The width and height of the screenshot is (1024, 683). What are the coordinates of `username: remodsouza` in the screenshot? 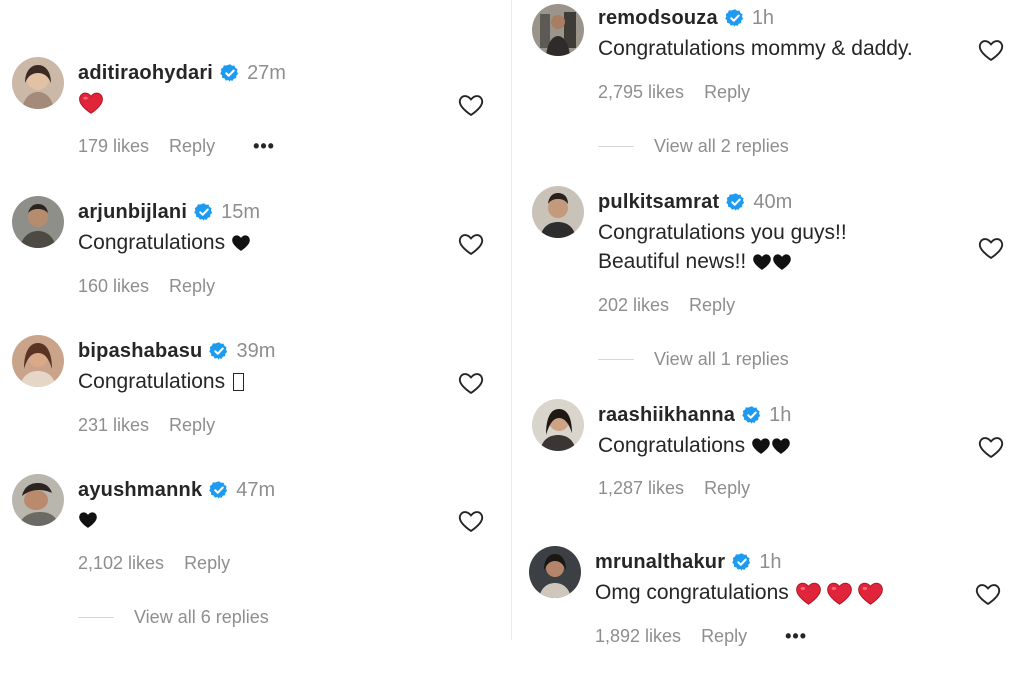 It's located at (658, 18).